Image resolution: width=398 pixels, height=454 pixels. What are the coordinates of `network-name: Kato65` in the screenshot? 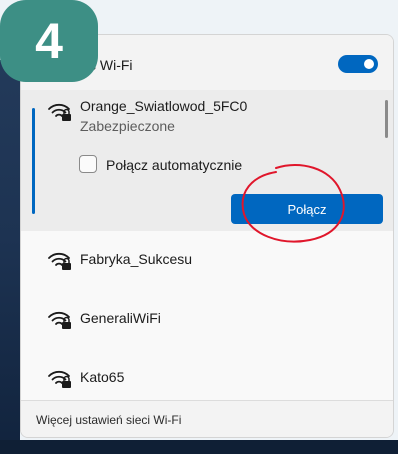 It's located at (102, 377).